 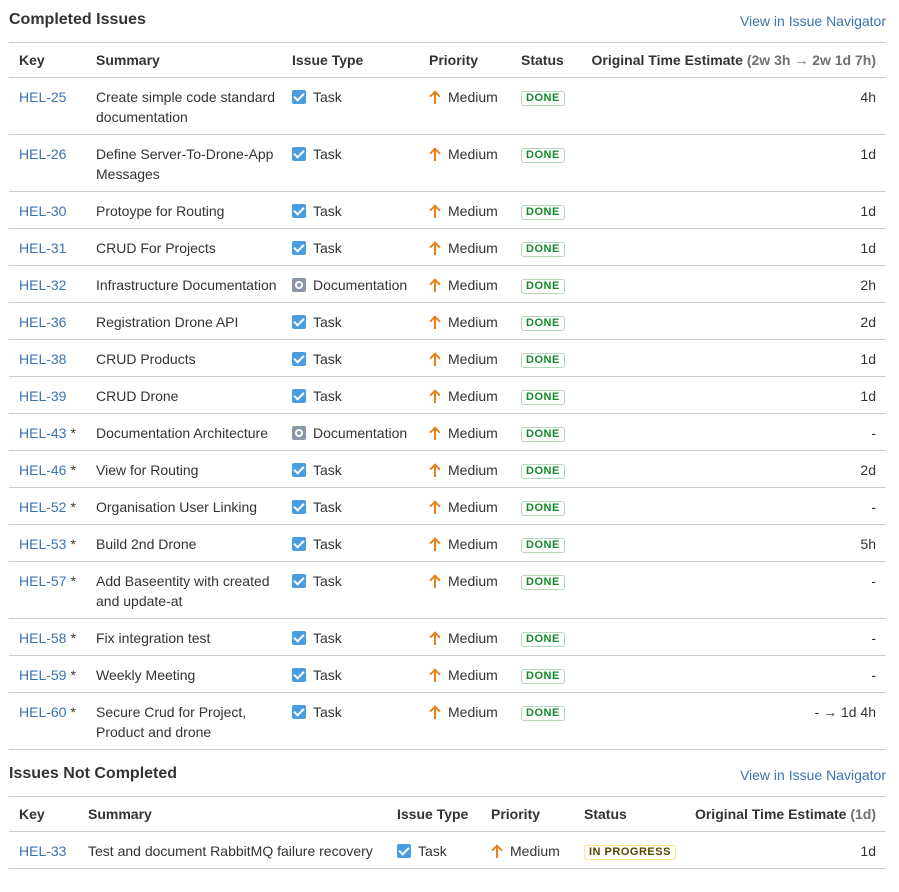 I want to click on issue-key-cell: HEL-53 *, so click(x=47, y=543).